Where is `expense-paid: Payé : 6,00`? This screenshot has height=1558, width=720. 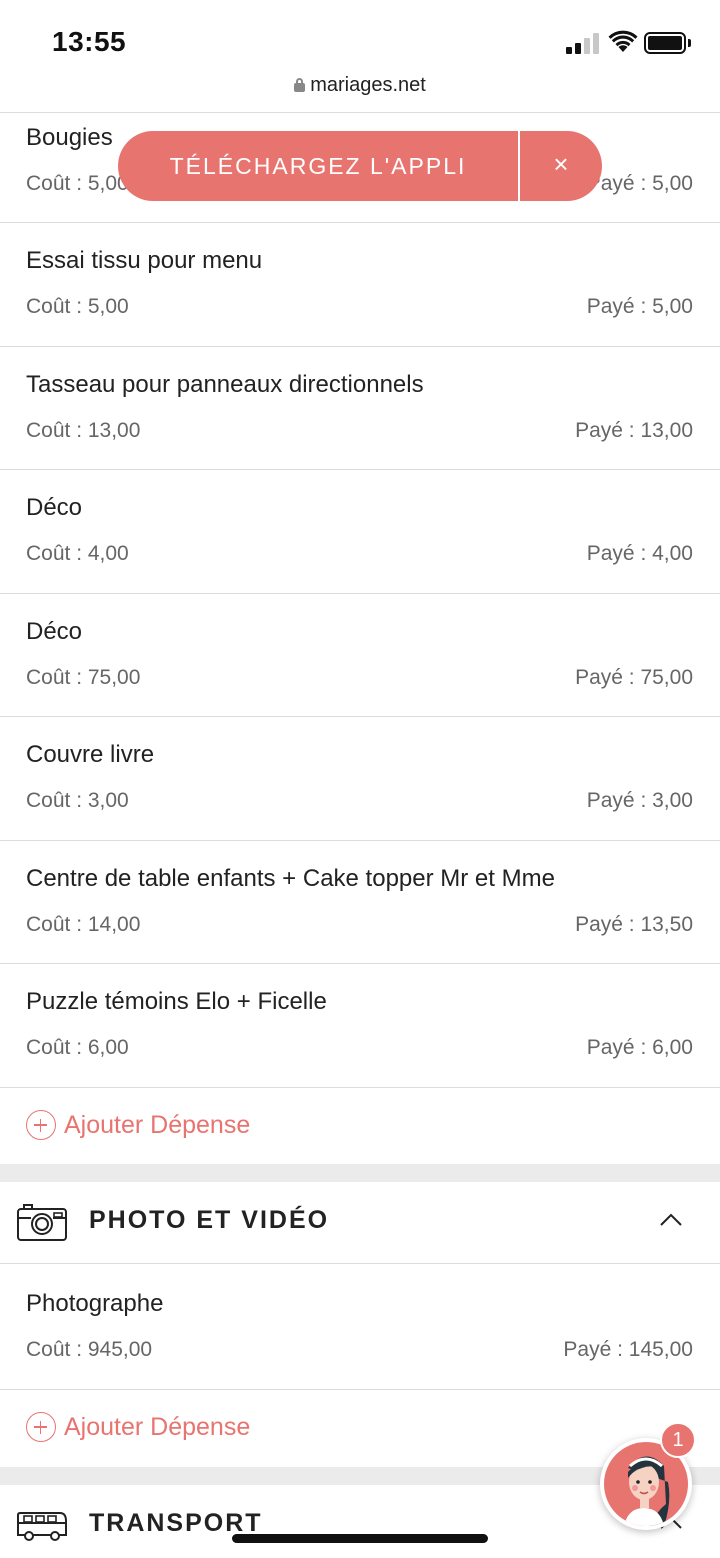 expense-paid: Payé : 6,00 is located at coordinates (639, 1047).